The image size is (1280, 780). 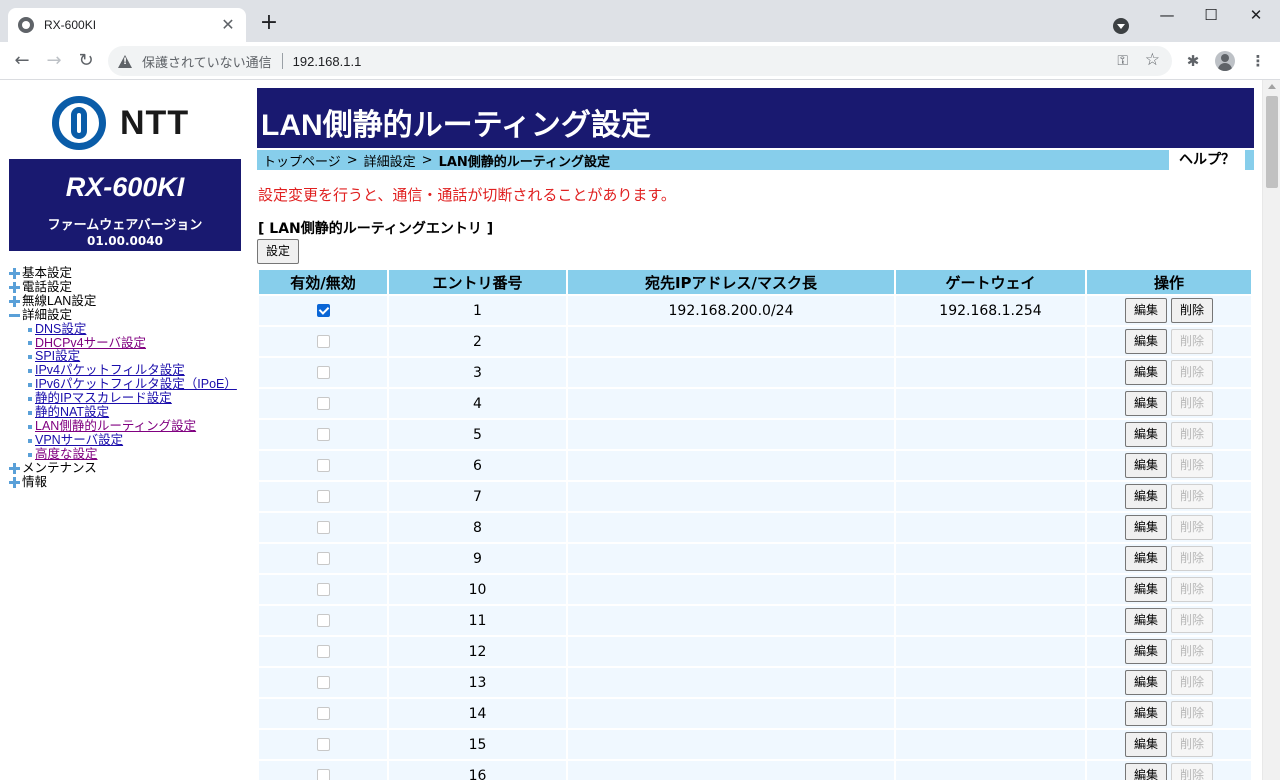 What do you see at coordinates (207, 61) in the screenshot?
I see `security-label: 保護されていない通信` at bounding box center [207, 61].